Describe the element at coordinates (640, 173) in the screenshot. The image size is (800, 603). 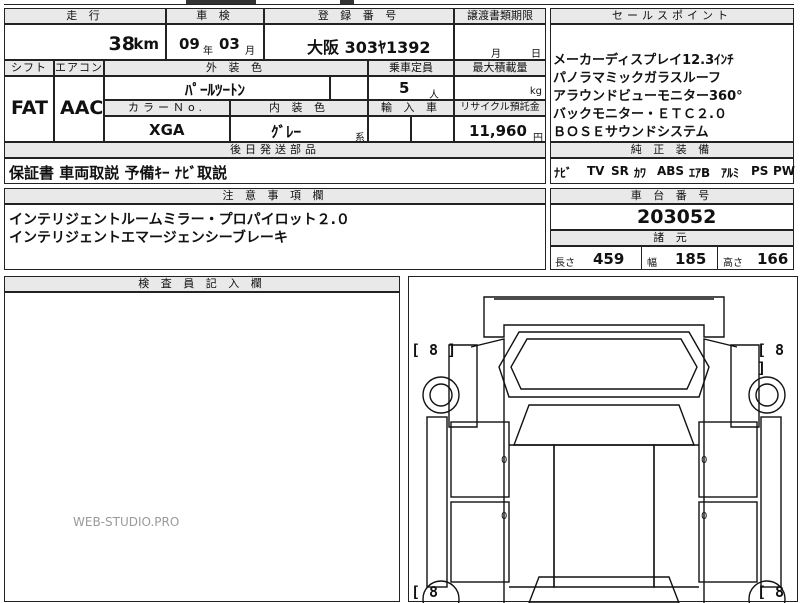
I see `equipment-item: ｶﾜ` at that location.